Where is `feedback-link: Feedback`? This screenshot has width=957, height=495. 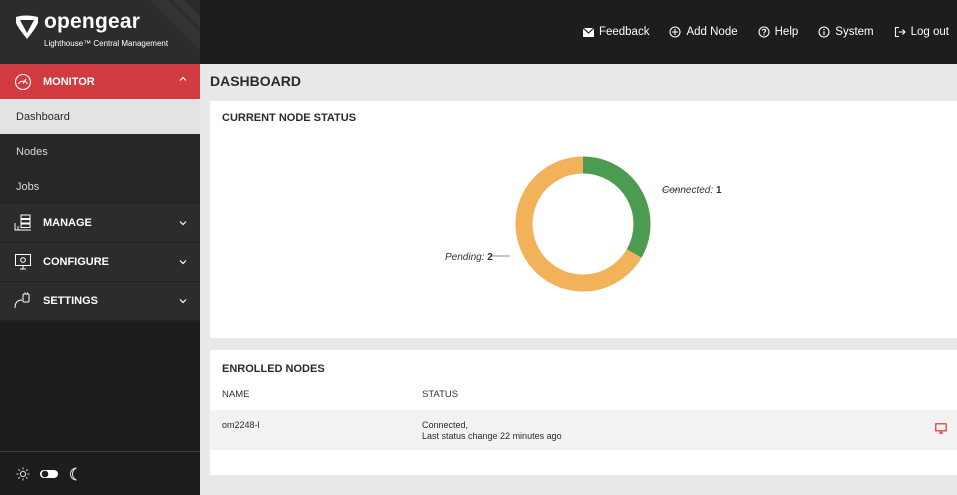 feedback-link: Feedback is located at coordinates (616, 32).